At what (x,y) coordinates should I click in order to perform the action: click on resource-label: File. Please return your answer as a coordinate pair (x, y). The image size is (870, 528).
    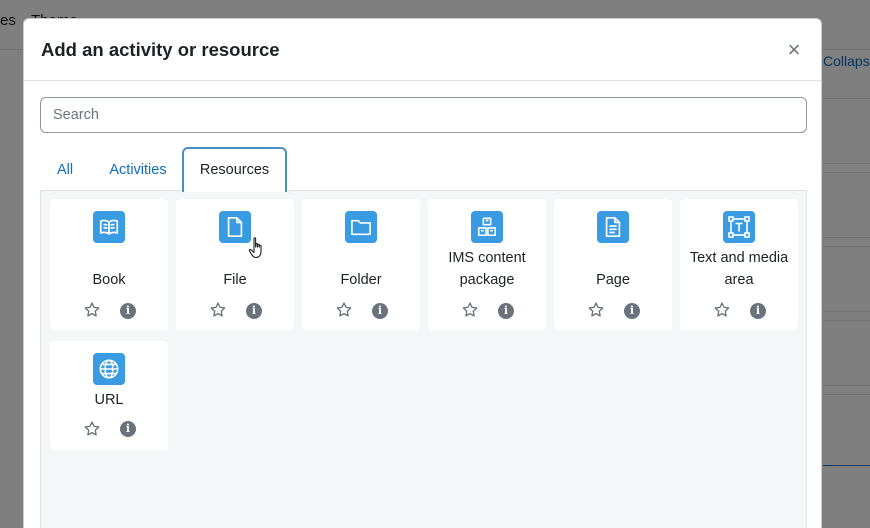
    Looking at the image, I should click on (235, 280).